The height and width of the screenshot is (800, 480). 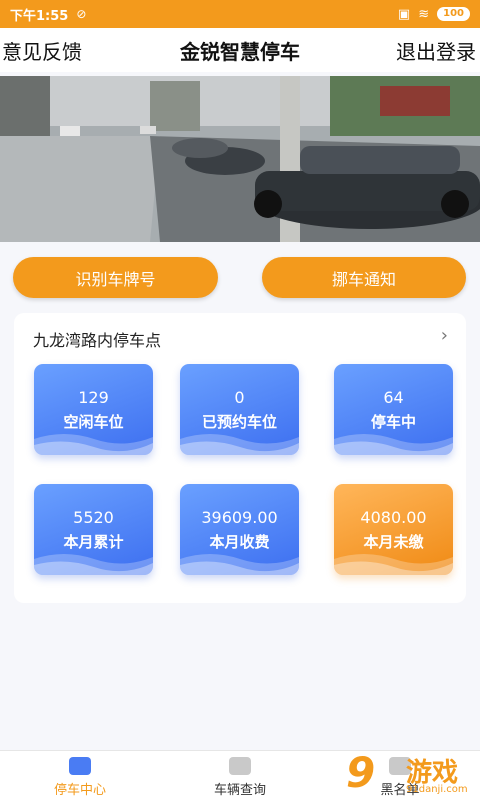 I want to click on watermark-number: 9, so click(x=361, y=772).